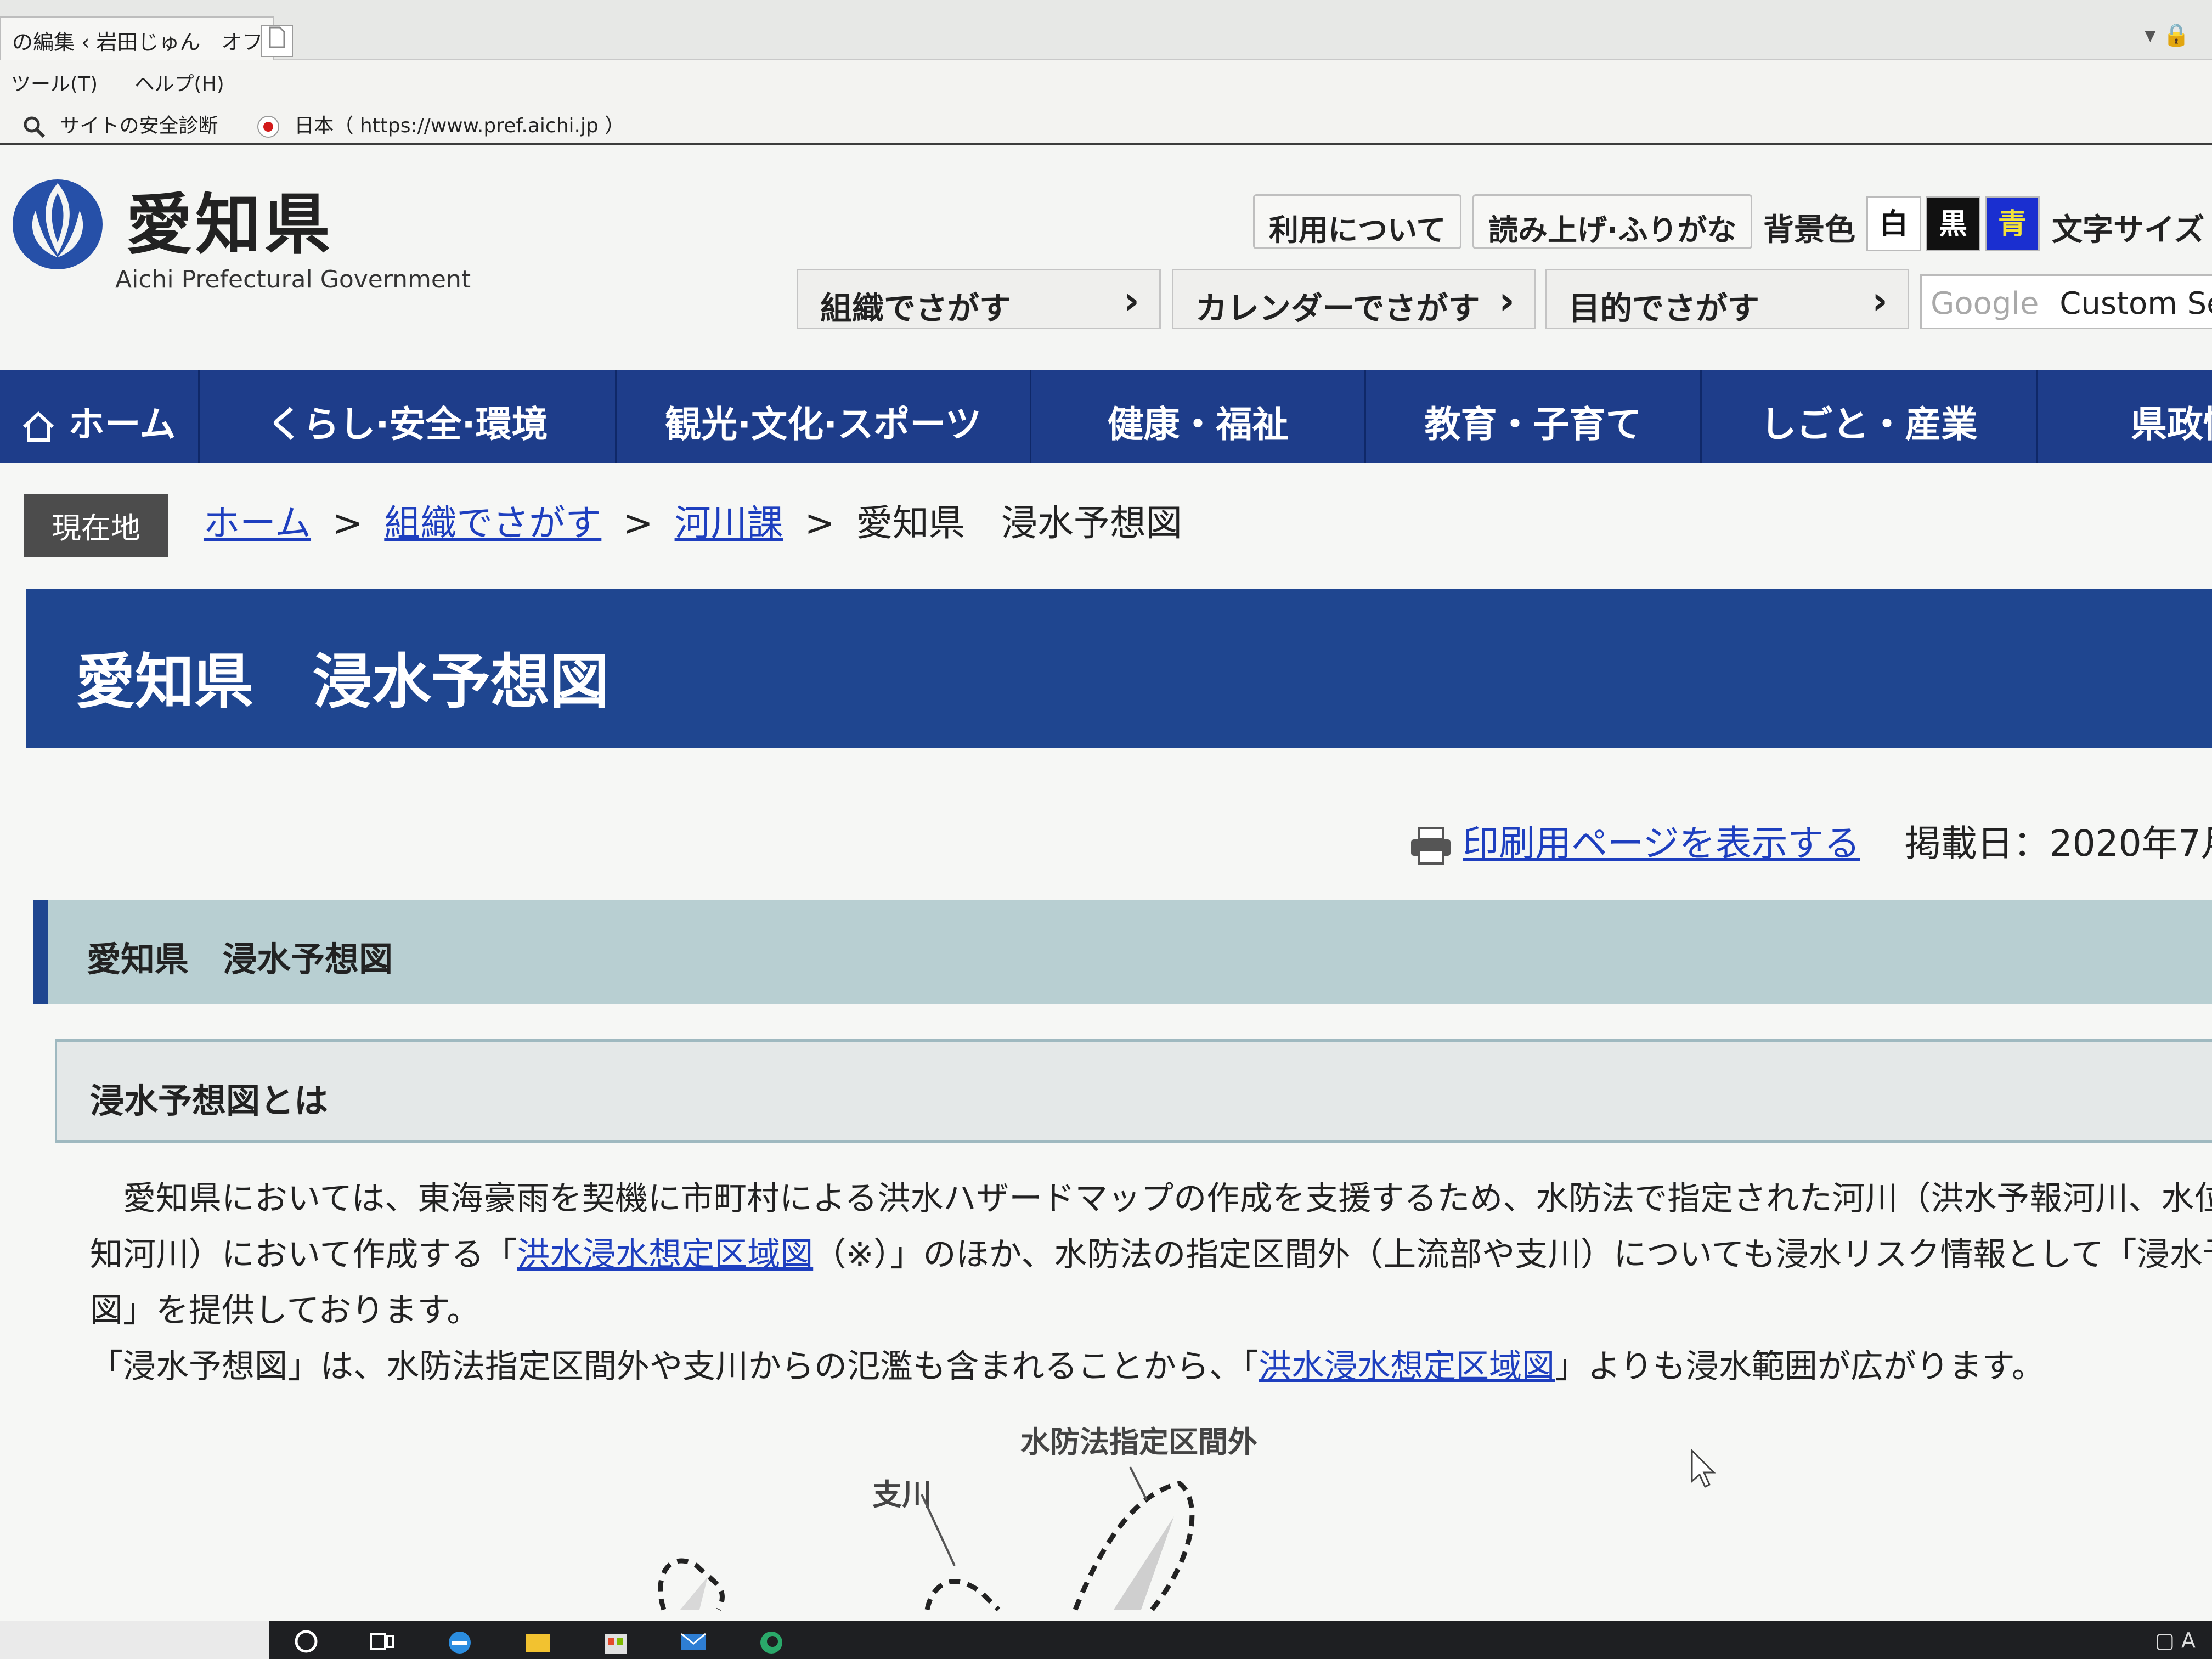 The height and width of the screenshot is (1659, 2212). What do you see at coordinates (306, 1641) in the screenshot?
I see `cortana-icon` at bounding box center [306, 1641].